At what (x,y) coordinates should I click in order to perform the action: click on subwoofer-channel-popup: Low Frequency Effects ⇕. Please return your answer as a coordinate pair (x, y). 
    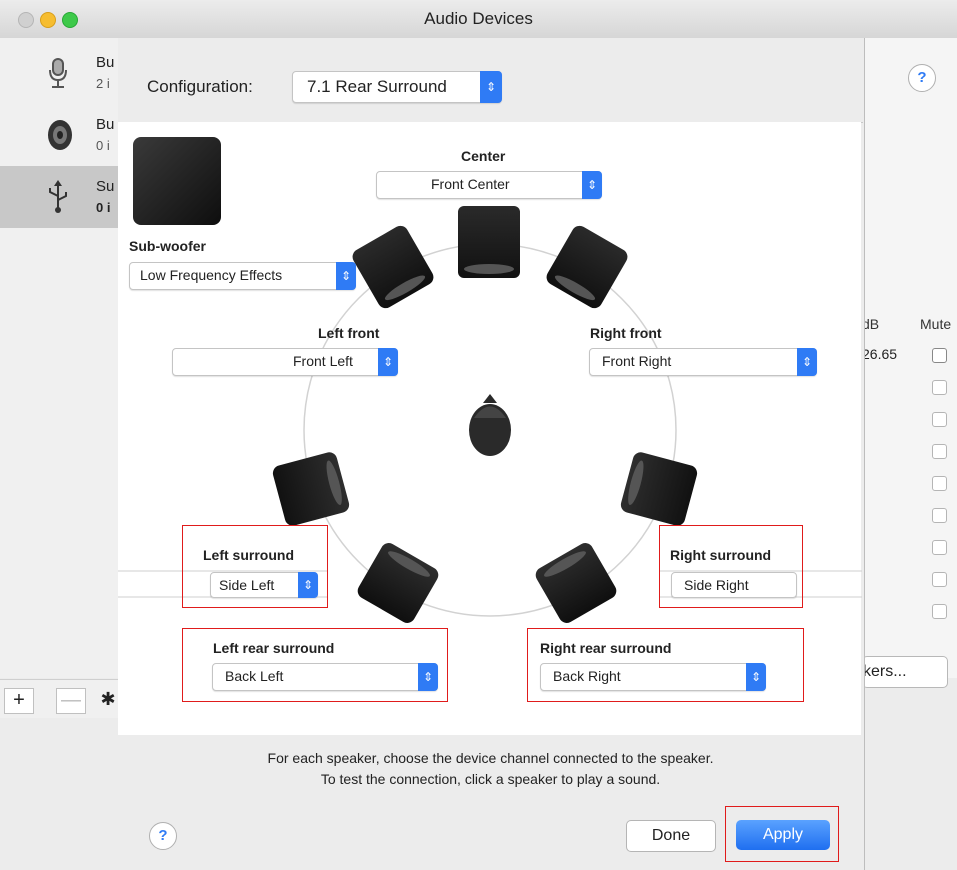
    Looking at the image, I should click on (242, 276).